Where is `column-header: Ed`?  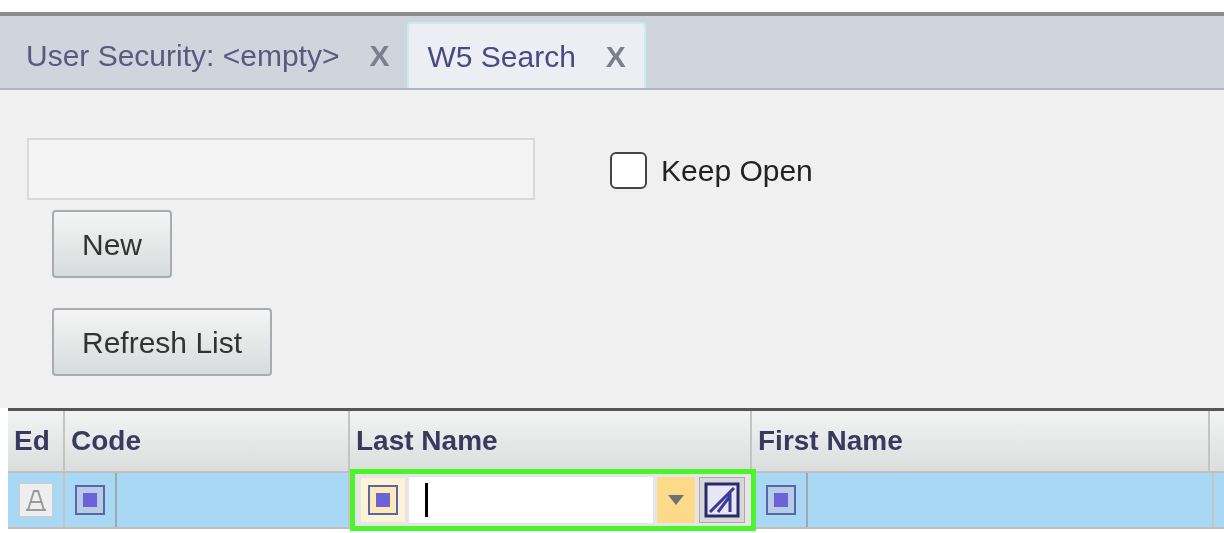 column-header: Ed is located at coordinates (36, 441).